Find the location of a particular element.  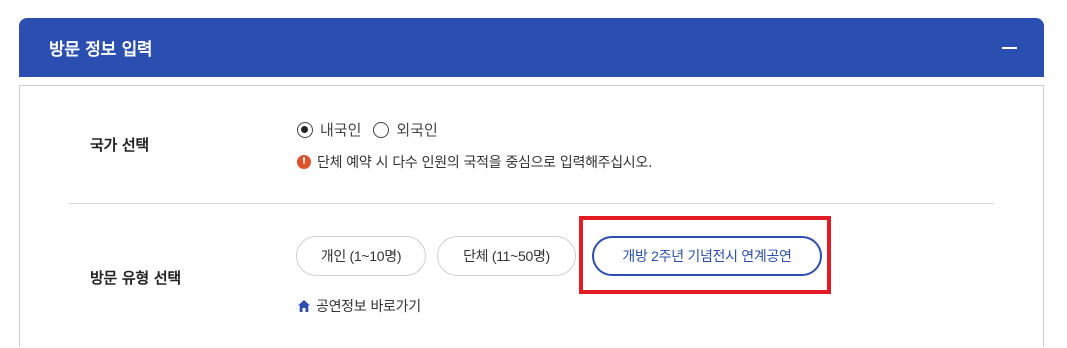

country-label: 국가 선택 is located at coordinates (119, 145).